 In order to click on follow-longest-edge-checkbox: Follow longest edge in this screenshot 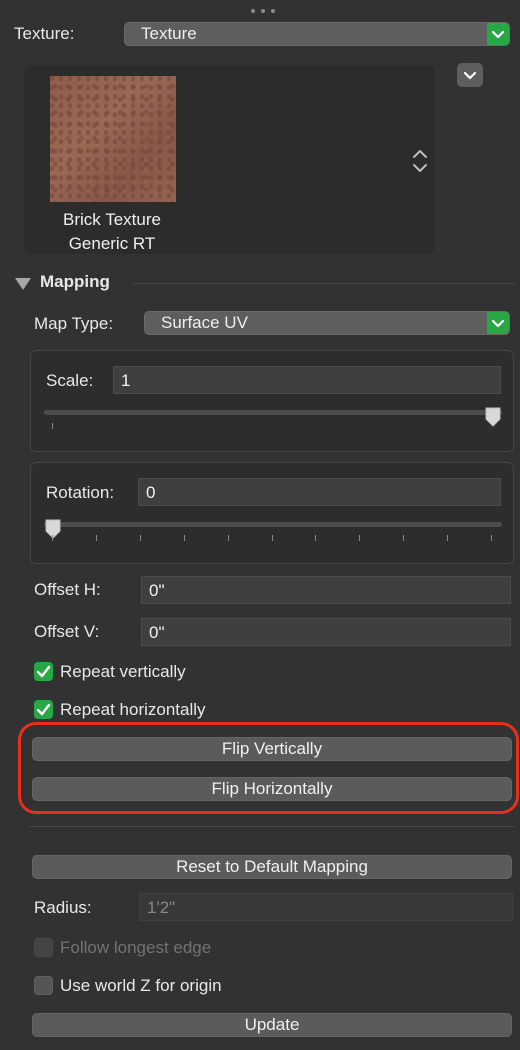, I will do `click(184, 948)`.